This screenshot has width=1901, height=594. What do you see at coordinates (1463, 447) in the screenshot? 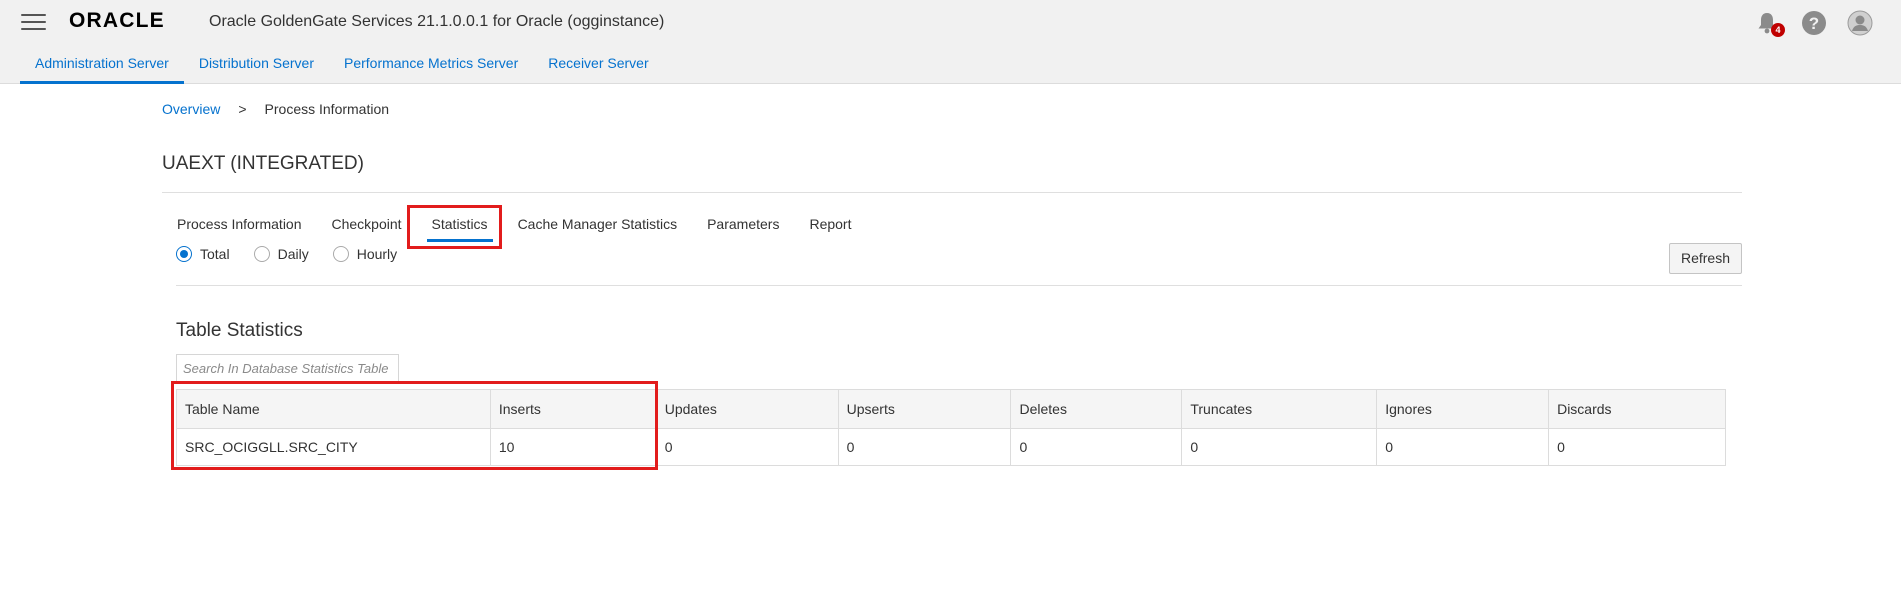
I see `cell-ignores: 0` at bounding box center [1463, 447].